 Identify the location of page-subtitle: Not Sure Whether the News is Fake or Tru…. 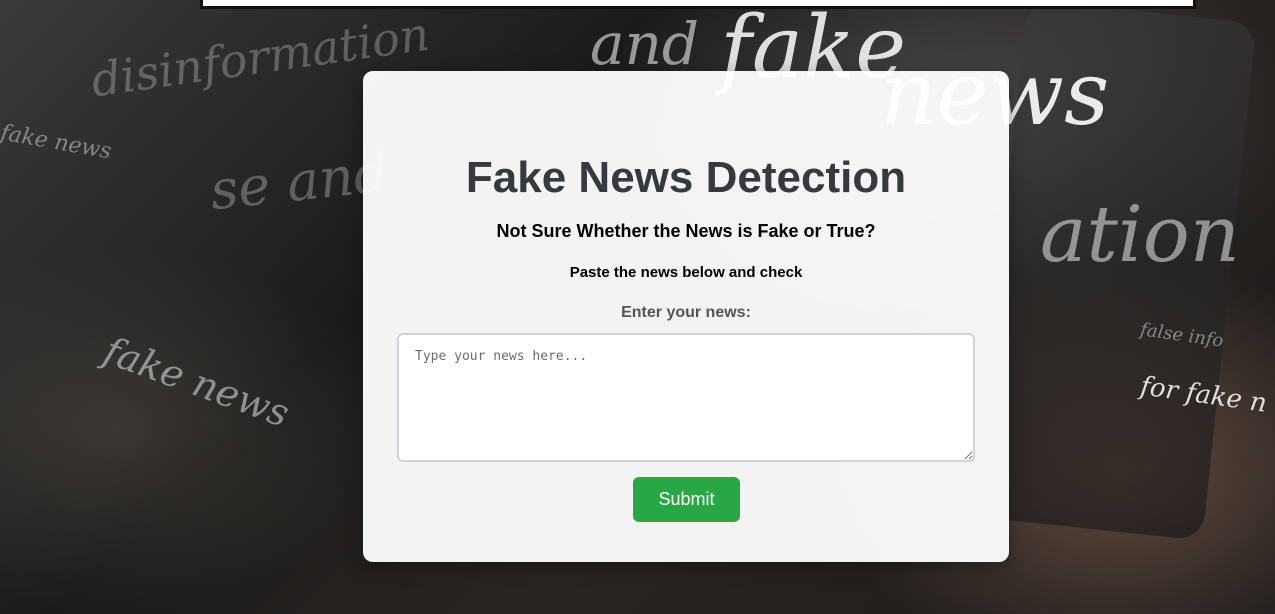
(686, 231).